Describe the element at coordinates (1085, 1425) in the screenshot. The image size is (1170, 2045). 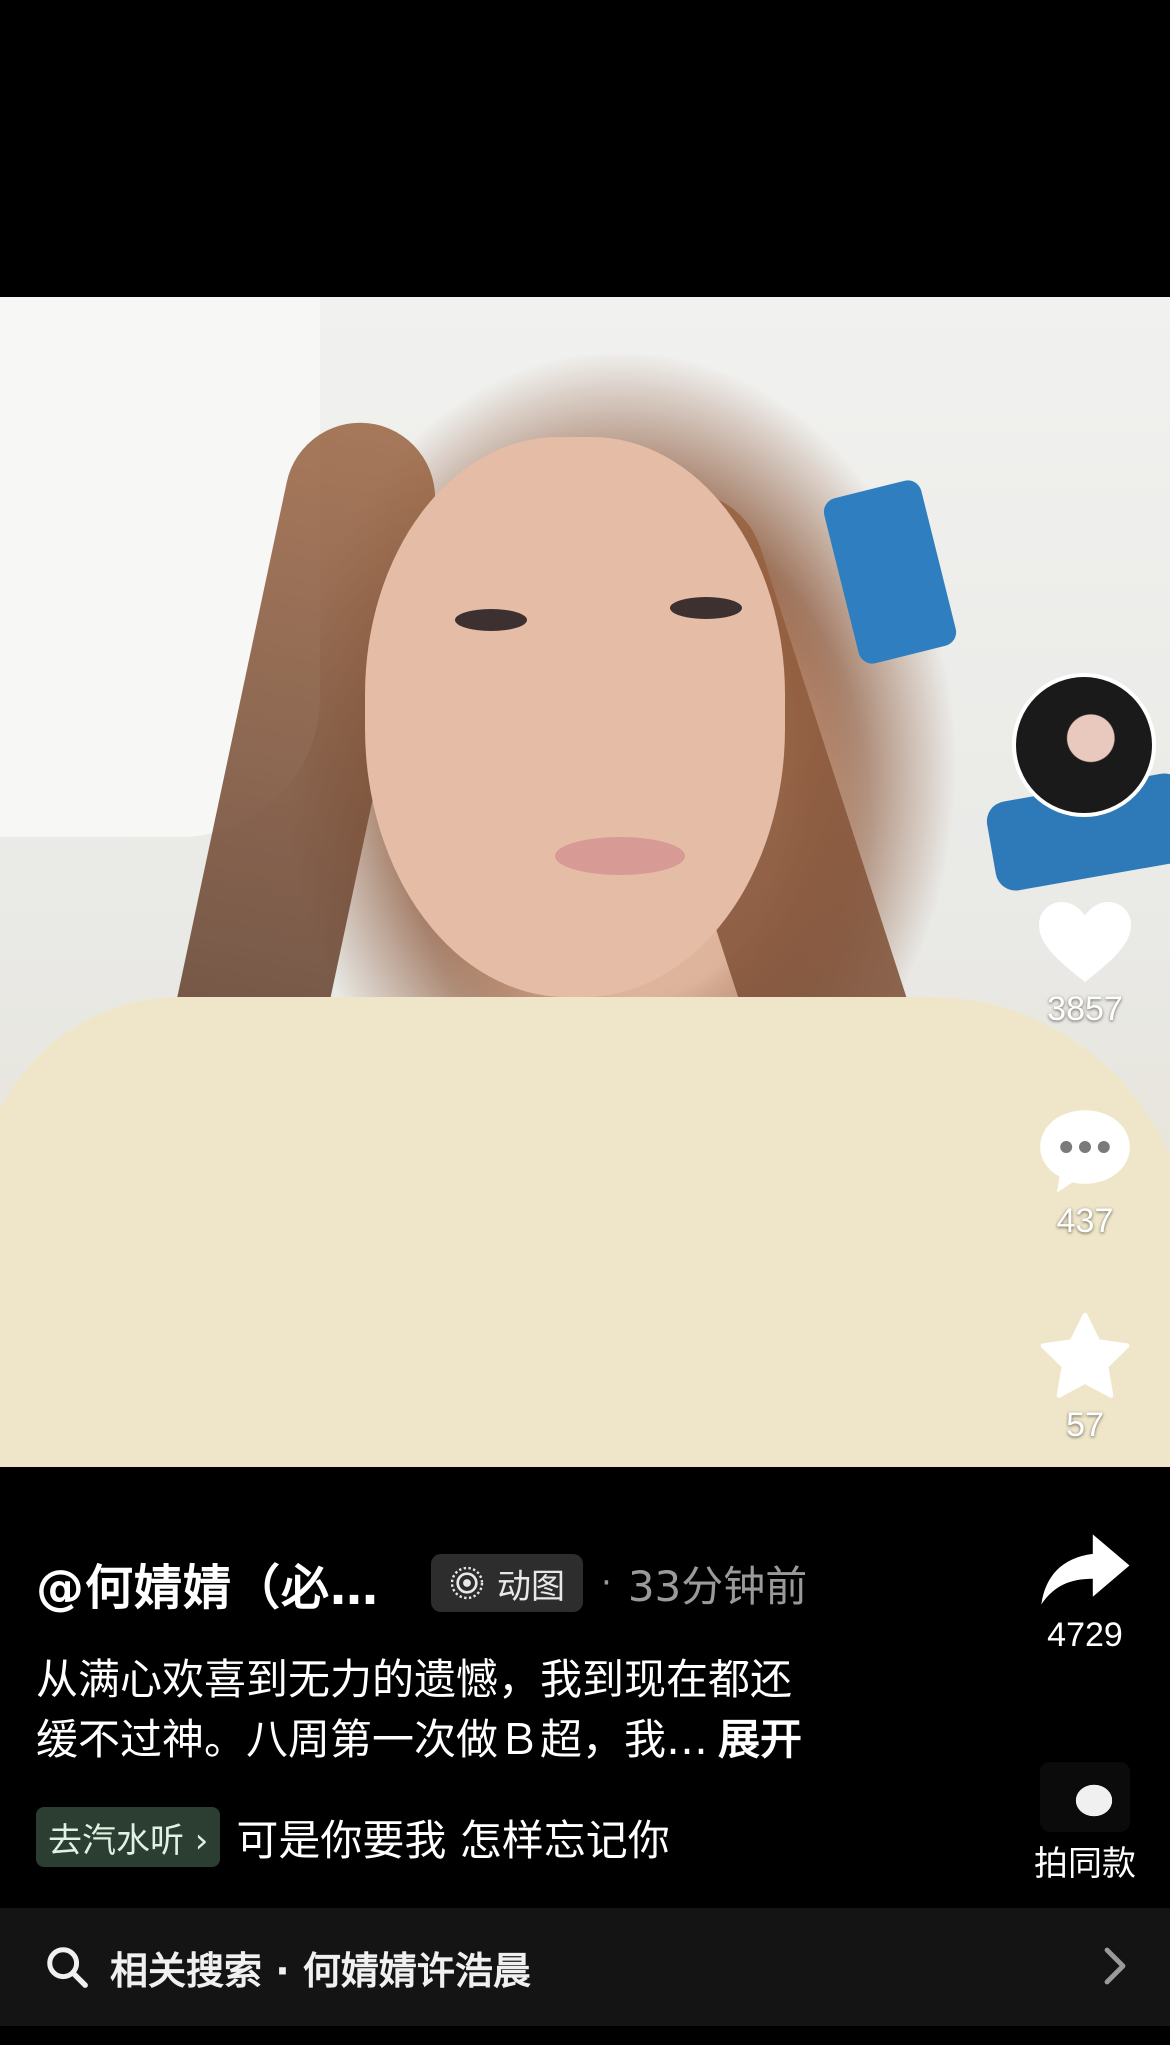
I see `favorite-count: 57` at that location.